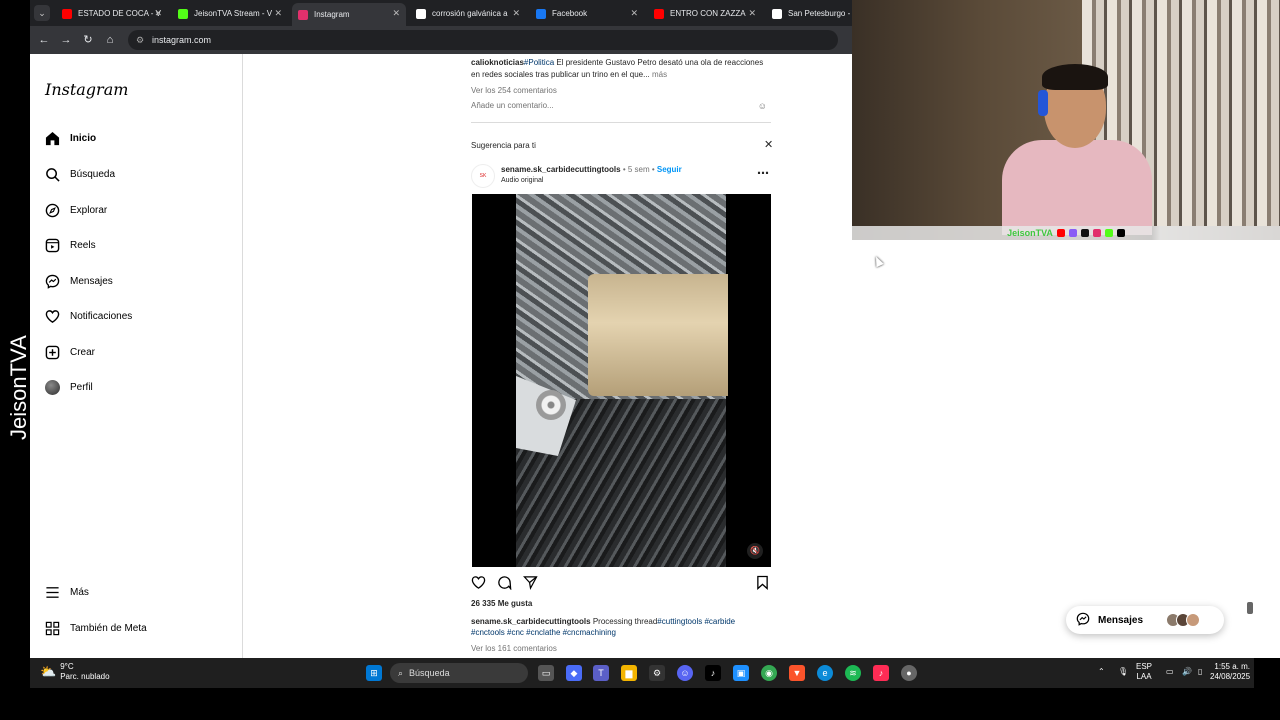 This screenshot has height=720, width=1280. Describe the element at coordinates (504, 583) in the screenshot. I see `comment-icon` at that location.